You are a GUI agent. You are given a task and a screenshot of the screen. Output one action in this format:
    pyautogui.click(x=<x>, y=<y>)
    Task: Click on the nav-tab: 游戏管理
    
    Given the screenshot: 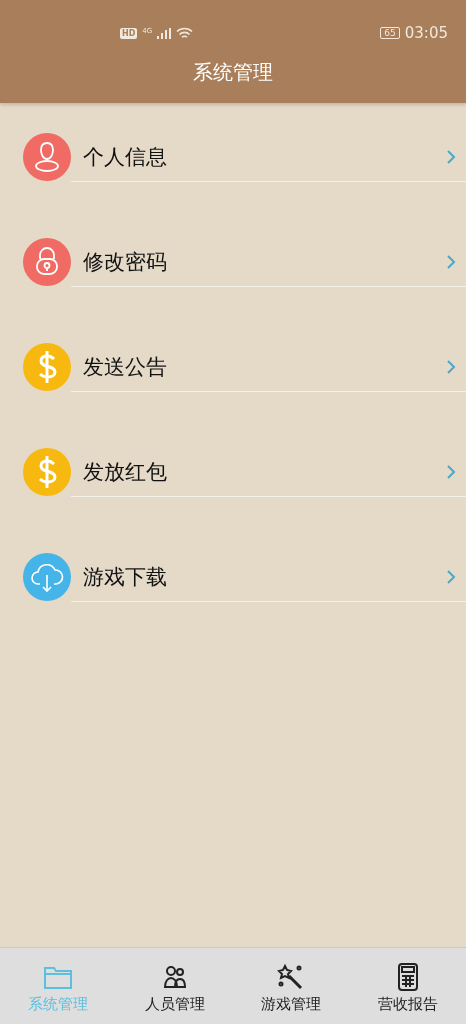 What is the action you would take?
    pyautogui.click(x=291, y=986)
    